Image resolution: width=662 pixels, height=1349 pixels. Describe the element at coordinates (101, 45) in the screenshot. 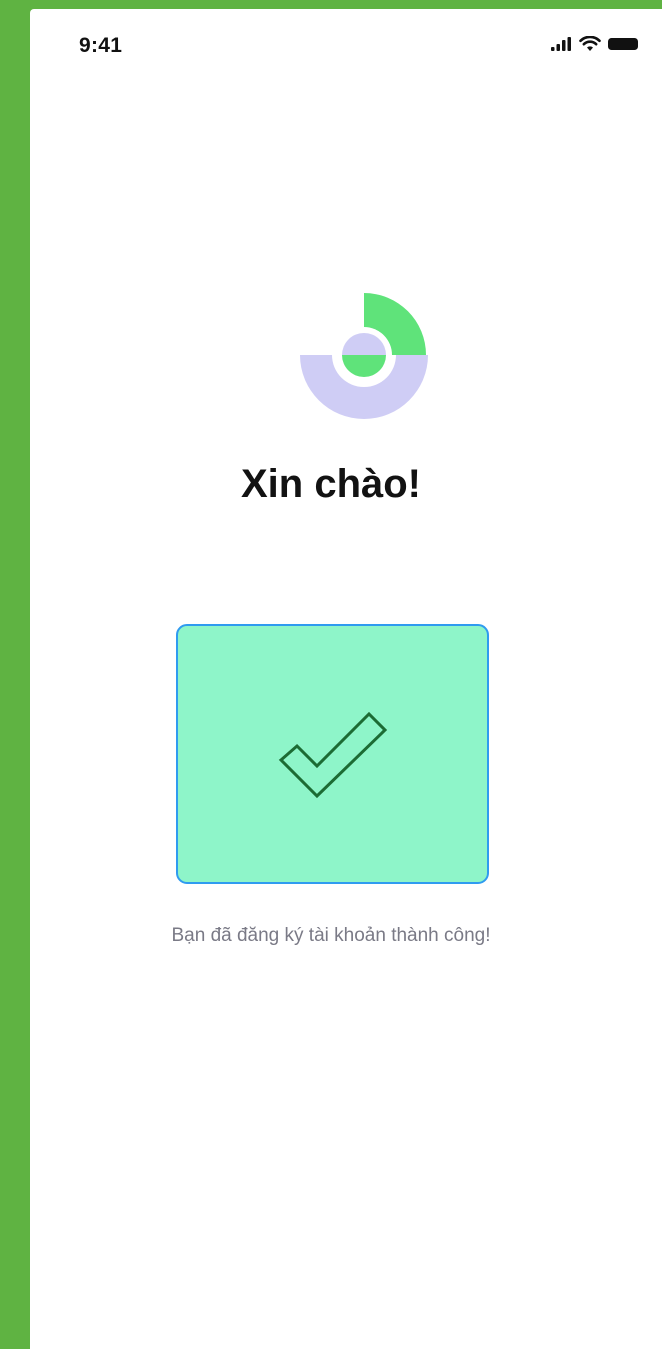

I see `status-time: 9:41` at that location.